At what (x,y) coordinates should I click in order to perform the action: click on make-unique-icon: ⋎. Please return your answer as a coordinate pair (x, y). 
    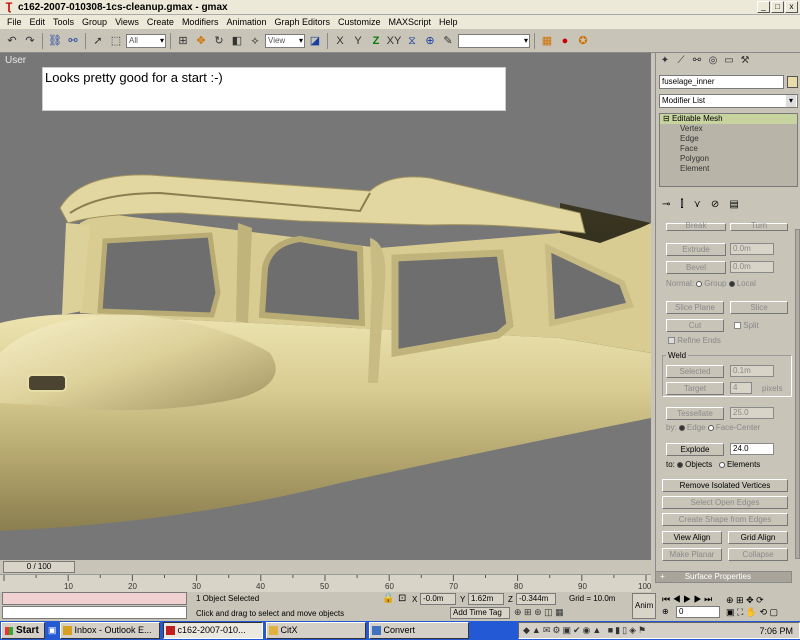
    Looking at the image, I should click on (697, 204).